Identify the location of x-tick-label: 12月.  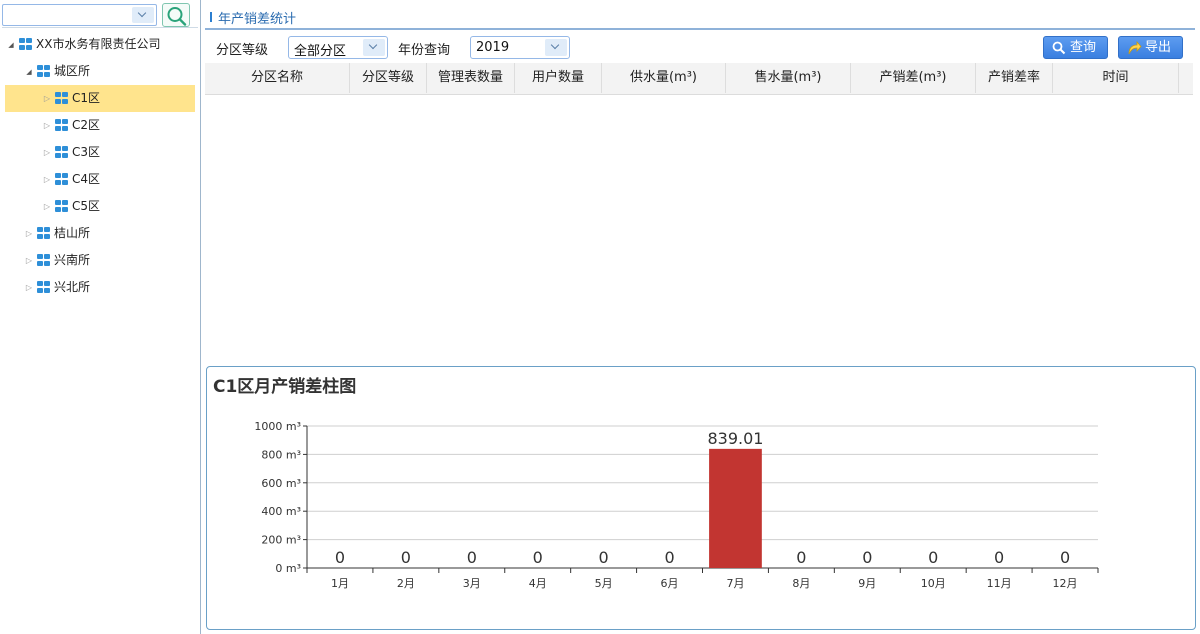
(1065, 583).